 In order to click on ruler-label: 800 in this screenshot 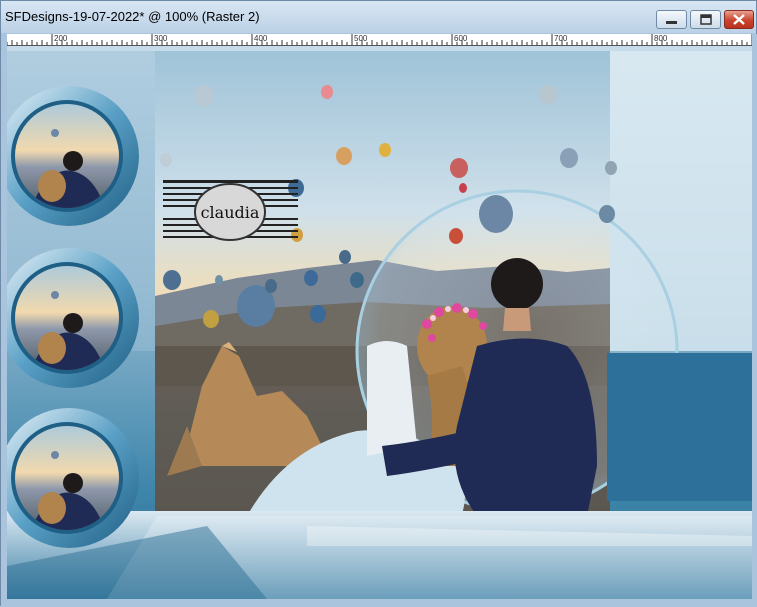, I will do `click(661, 38)`.